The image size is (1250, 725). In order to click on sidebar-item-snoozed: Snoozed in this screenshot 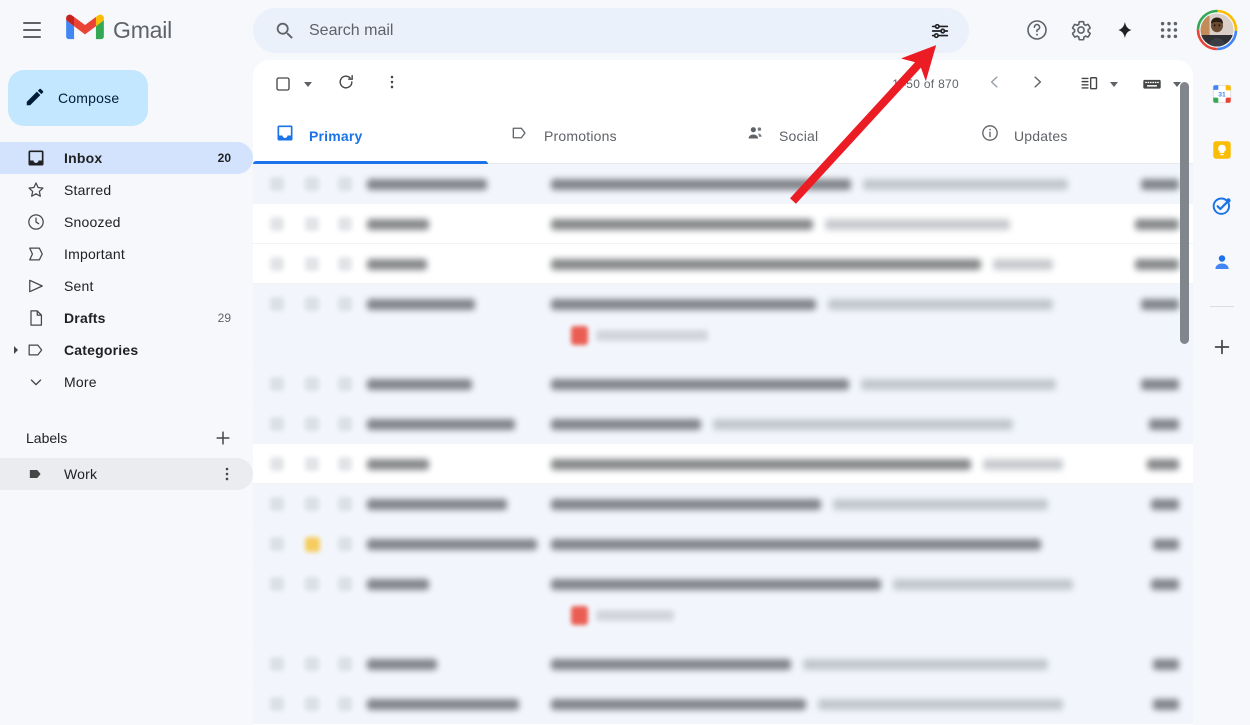, I will do `click(126, 222)`.